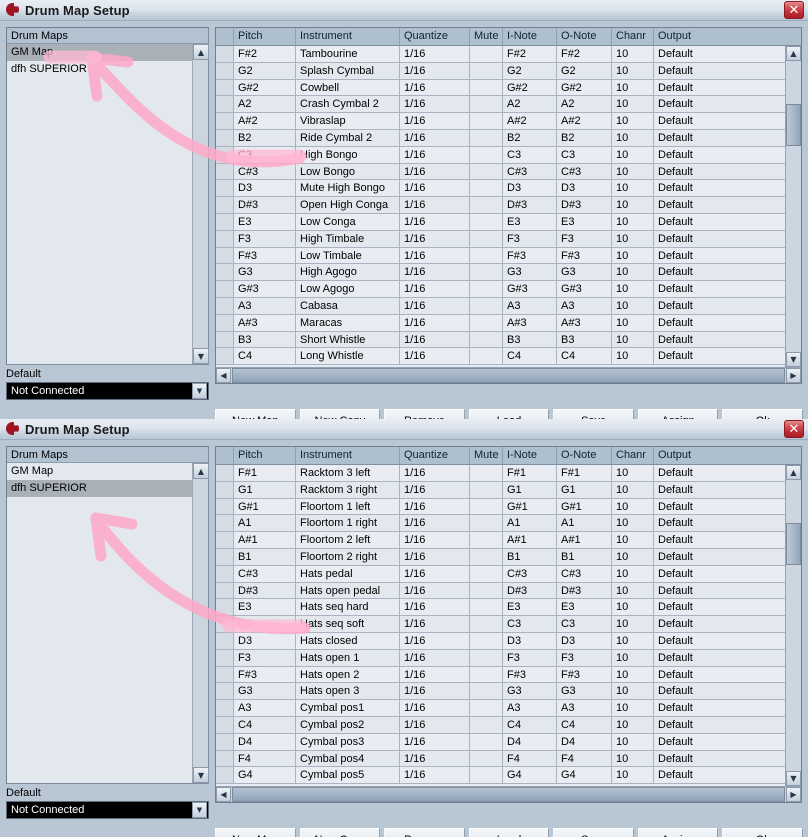  Describe the element at coordinates (348, 137) in the screenshot. I see `cell-instrument: Ride Cymbal 2` at that location.